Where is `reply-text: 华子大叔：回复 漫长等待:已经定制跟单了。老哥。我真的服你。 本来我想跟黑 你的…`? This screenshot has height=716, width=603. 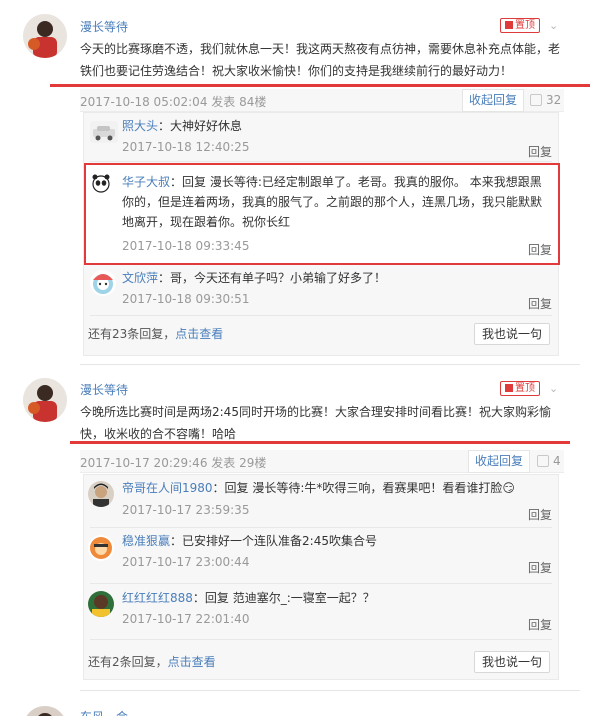
reply-text: 华子大叔：回复 漫长等待:已经定制跟单了。老哥。我真的服你。 本来我想跟黑 你的… is located at coordinates (336, 202).